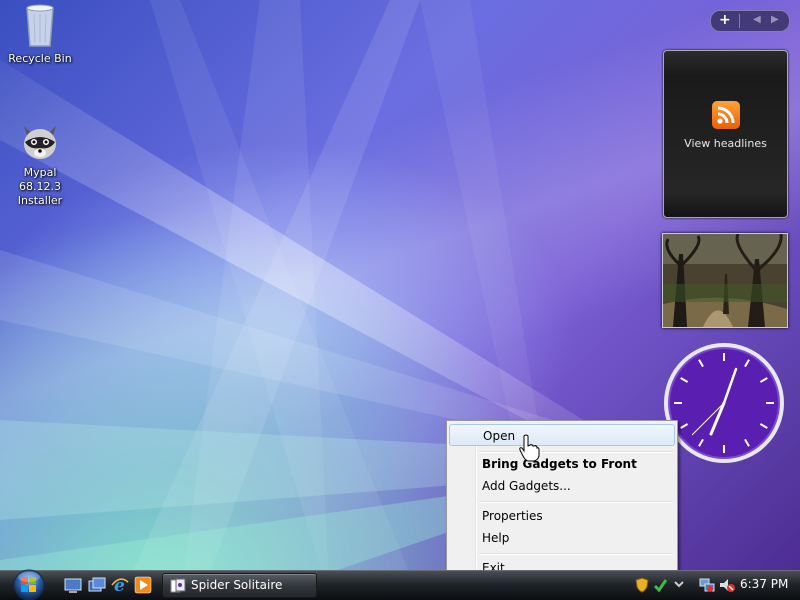 This screenshot has width=800, height=600. What do you see at coordinates (562, 435) in the screenshot?
I see `menu-item-open: Open` at bounding box center [562, 435].